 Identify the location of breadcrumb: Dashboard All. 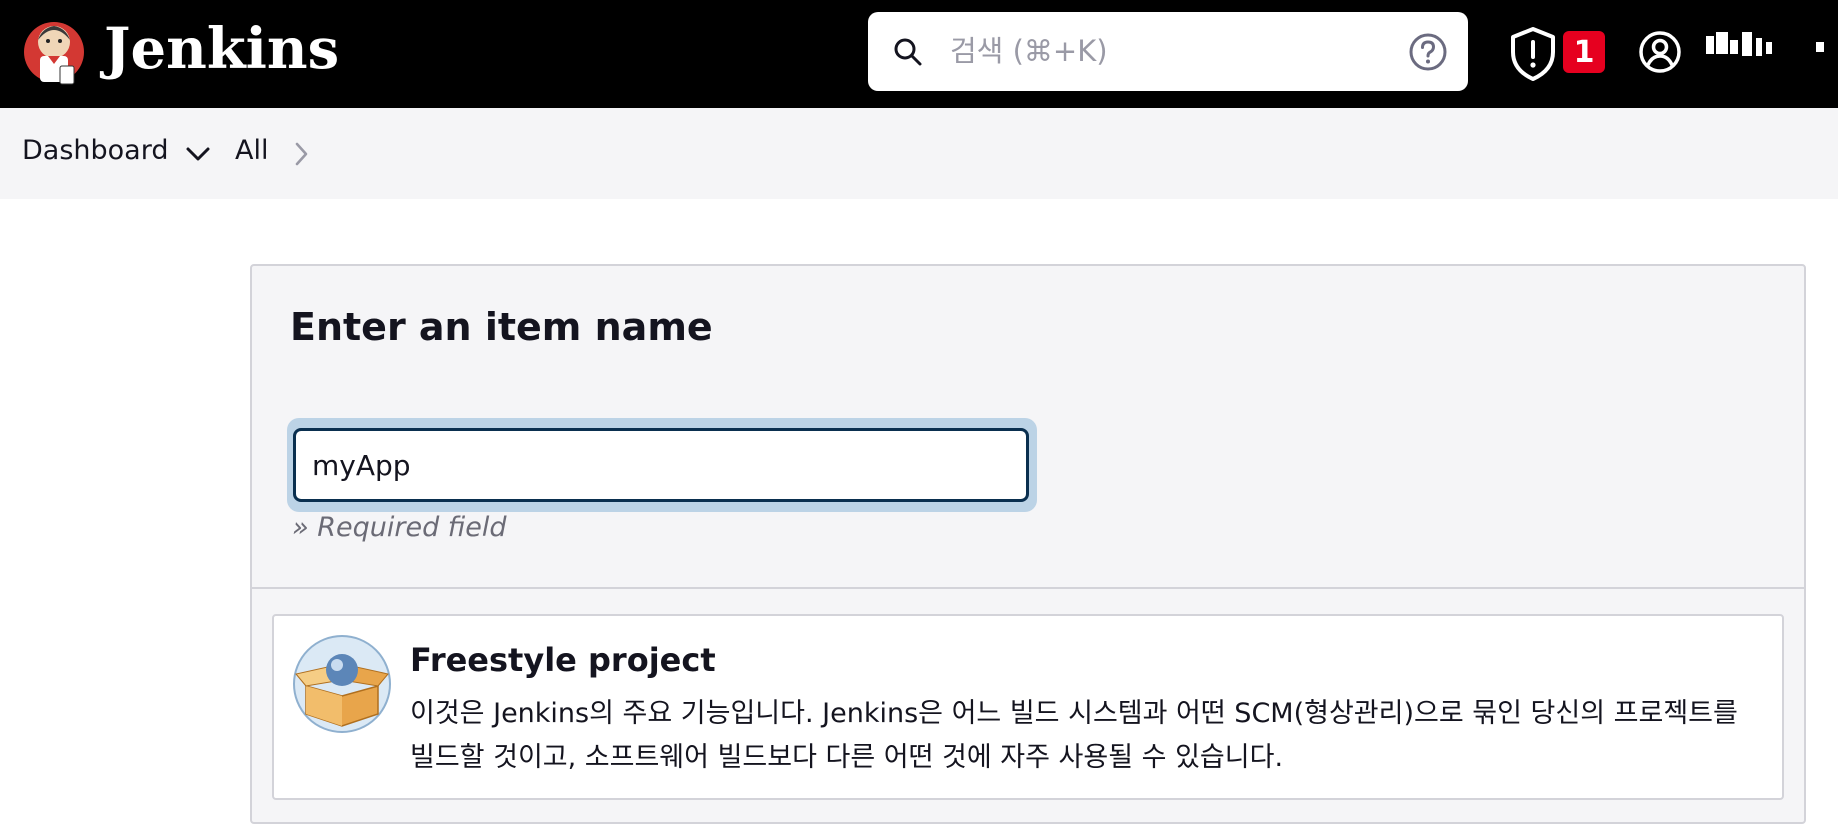
(919, 153).